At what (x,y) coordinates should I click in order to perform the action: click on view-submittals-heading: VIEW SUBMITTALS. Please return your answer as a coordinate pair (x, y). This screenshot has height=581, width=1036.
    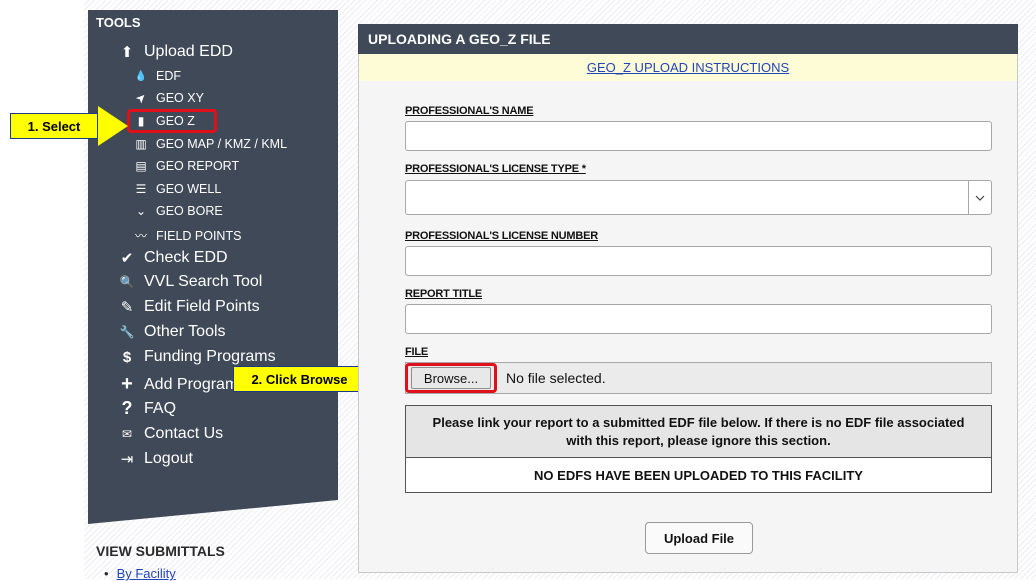
    Looking at the image, I should click on (160, 551).